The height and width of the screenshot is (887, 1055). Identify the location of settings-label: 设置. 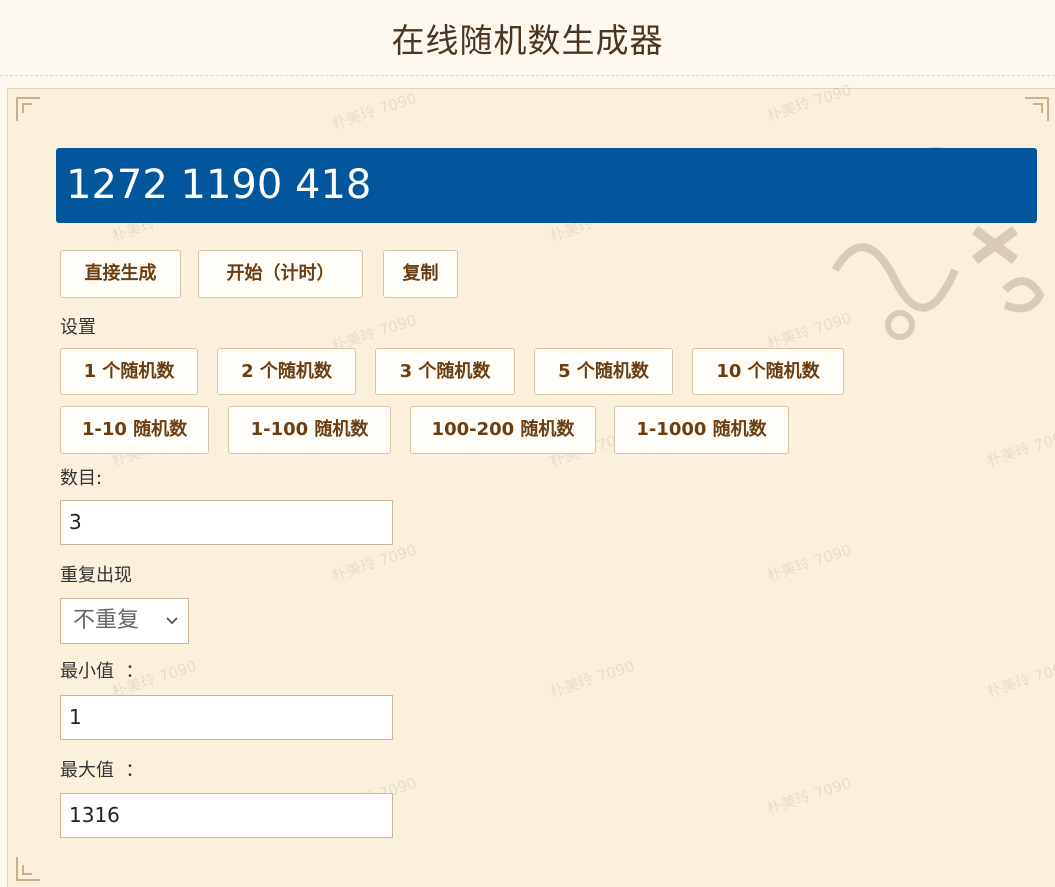
(78, 327).